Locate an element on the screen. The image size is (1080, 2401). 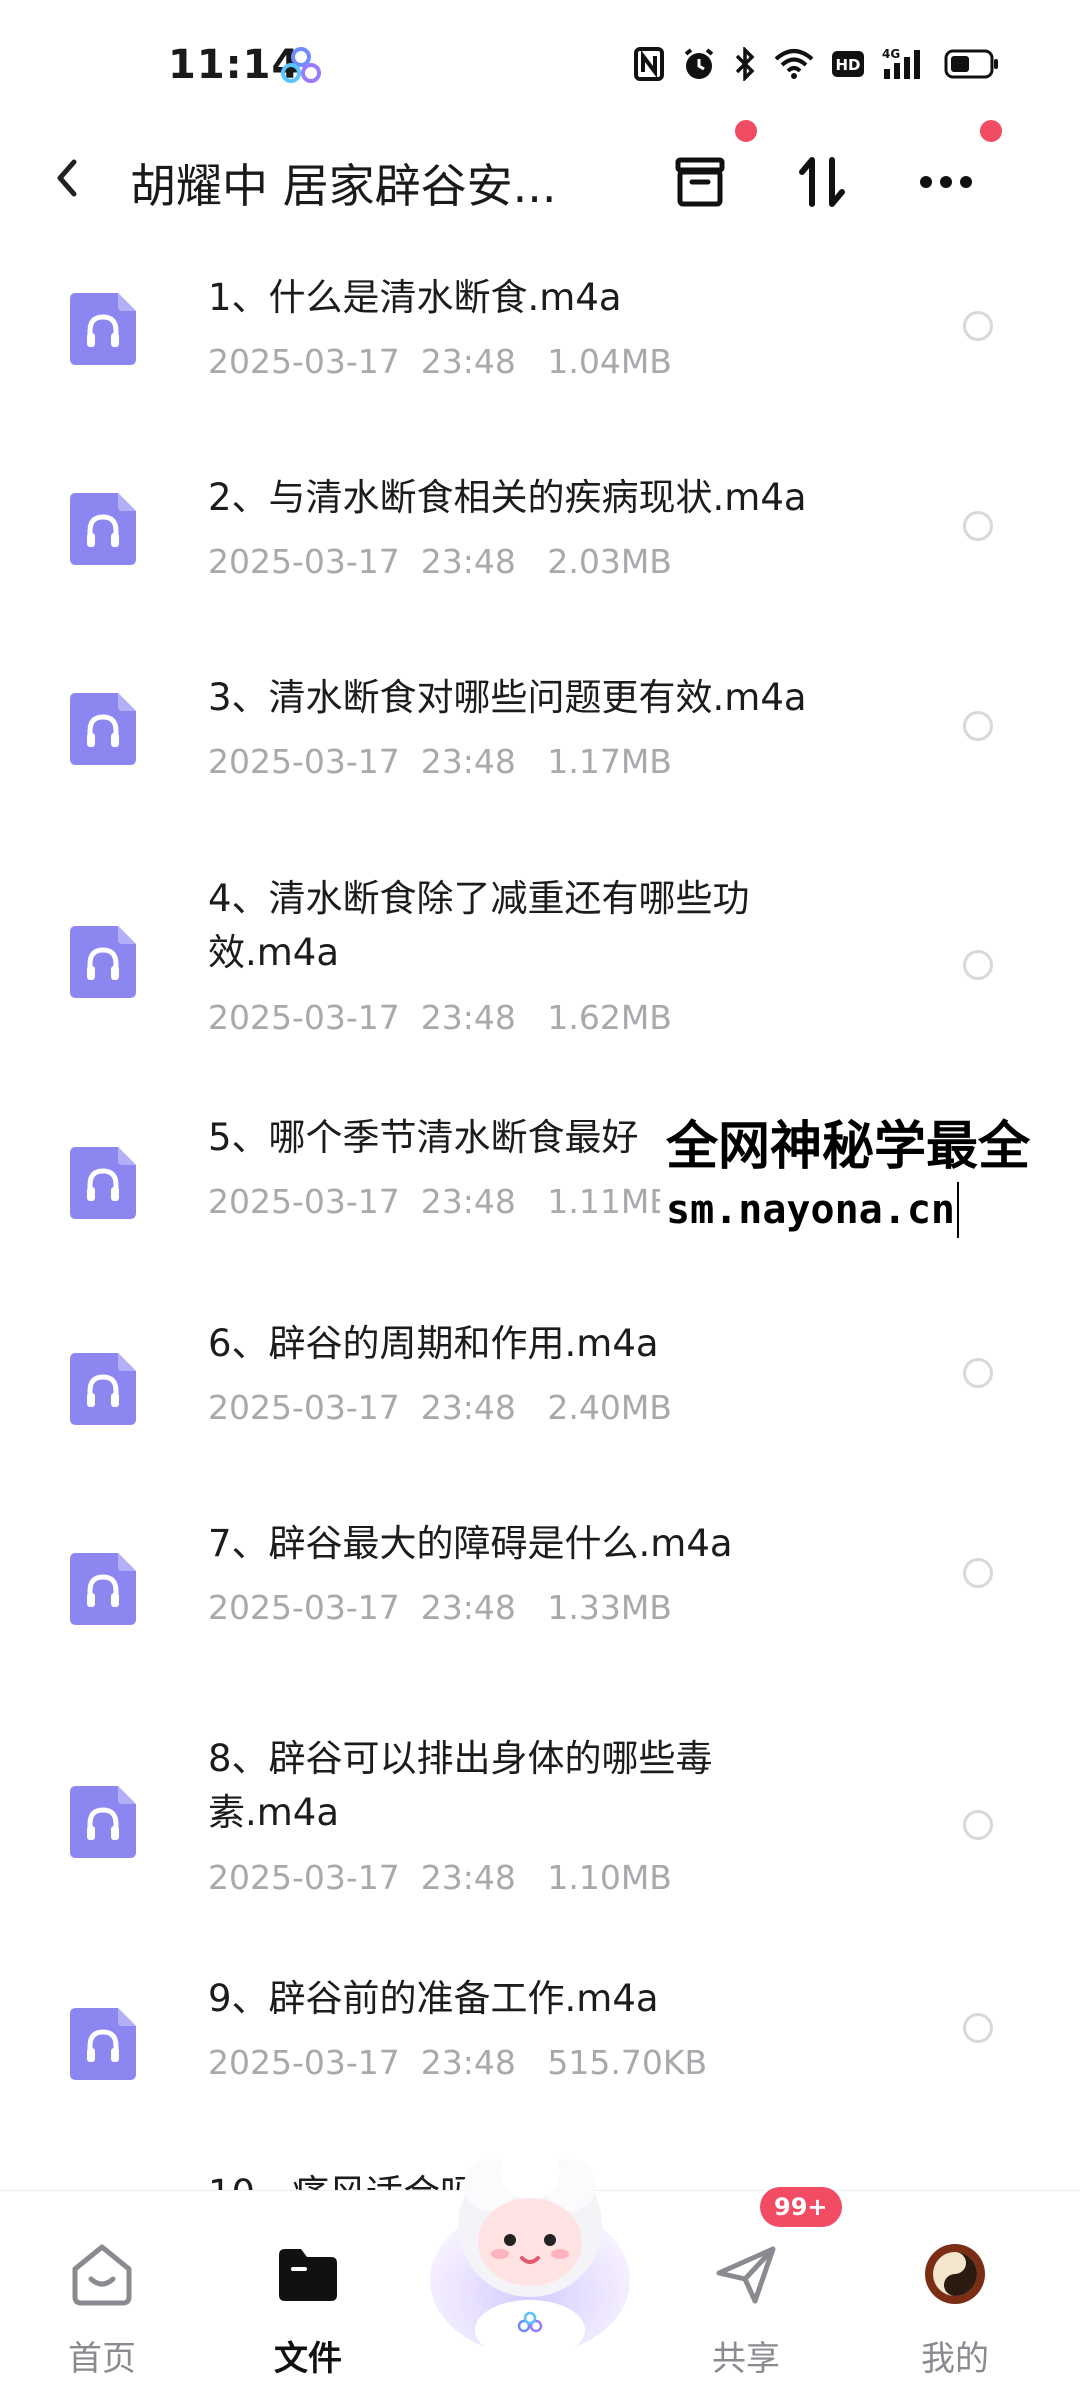
file-meta: 2025-03-17 23:48 1.04MB is located at coordinates (440, 361).